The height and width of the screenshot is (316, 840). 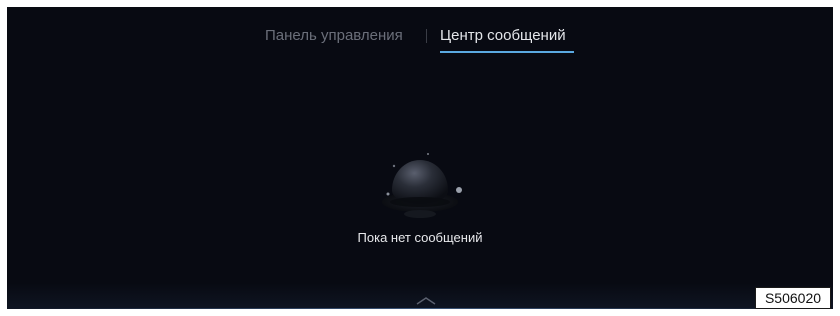 What do you see at coordinates (420, 237) in the screenshot?
I see `empty-state-message: Пока нет сообщений` at bounding box center [420, 237].